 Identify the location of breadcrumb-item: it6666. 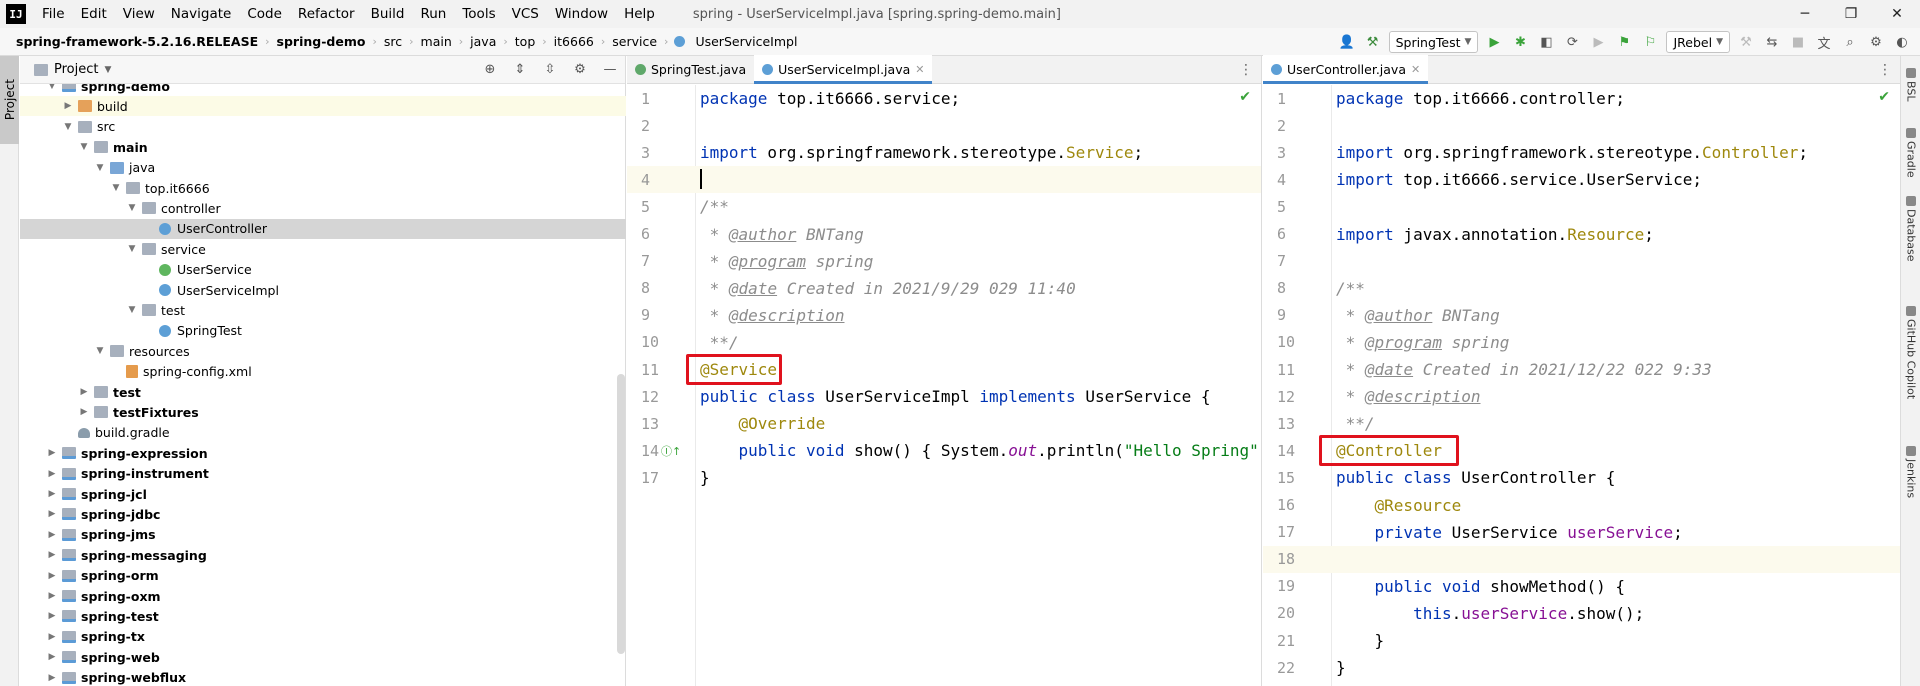
(574, 41).